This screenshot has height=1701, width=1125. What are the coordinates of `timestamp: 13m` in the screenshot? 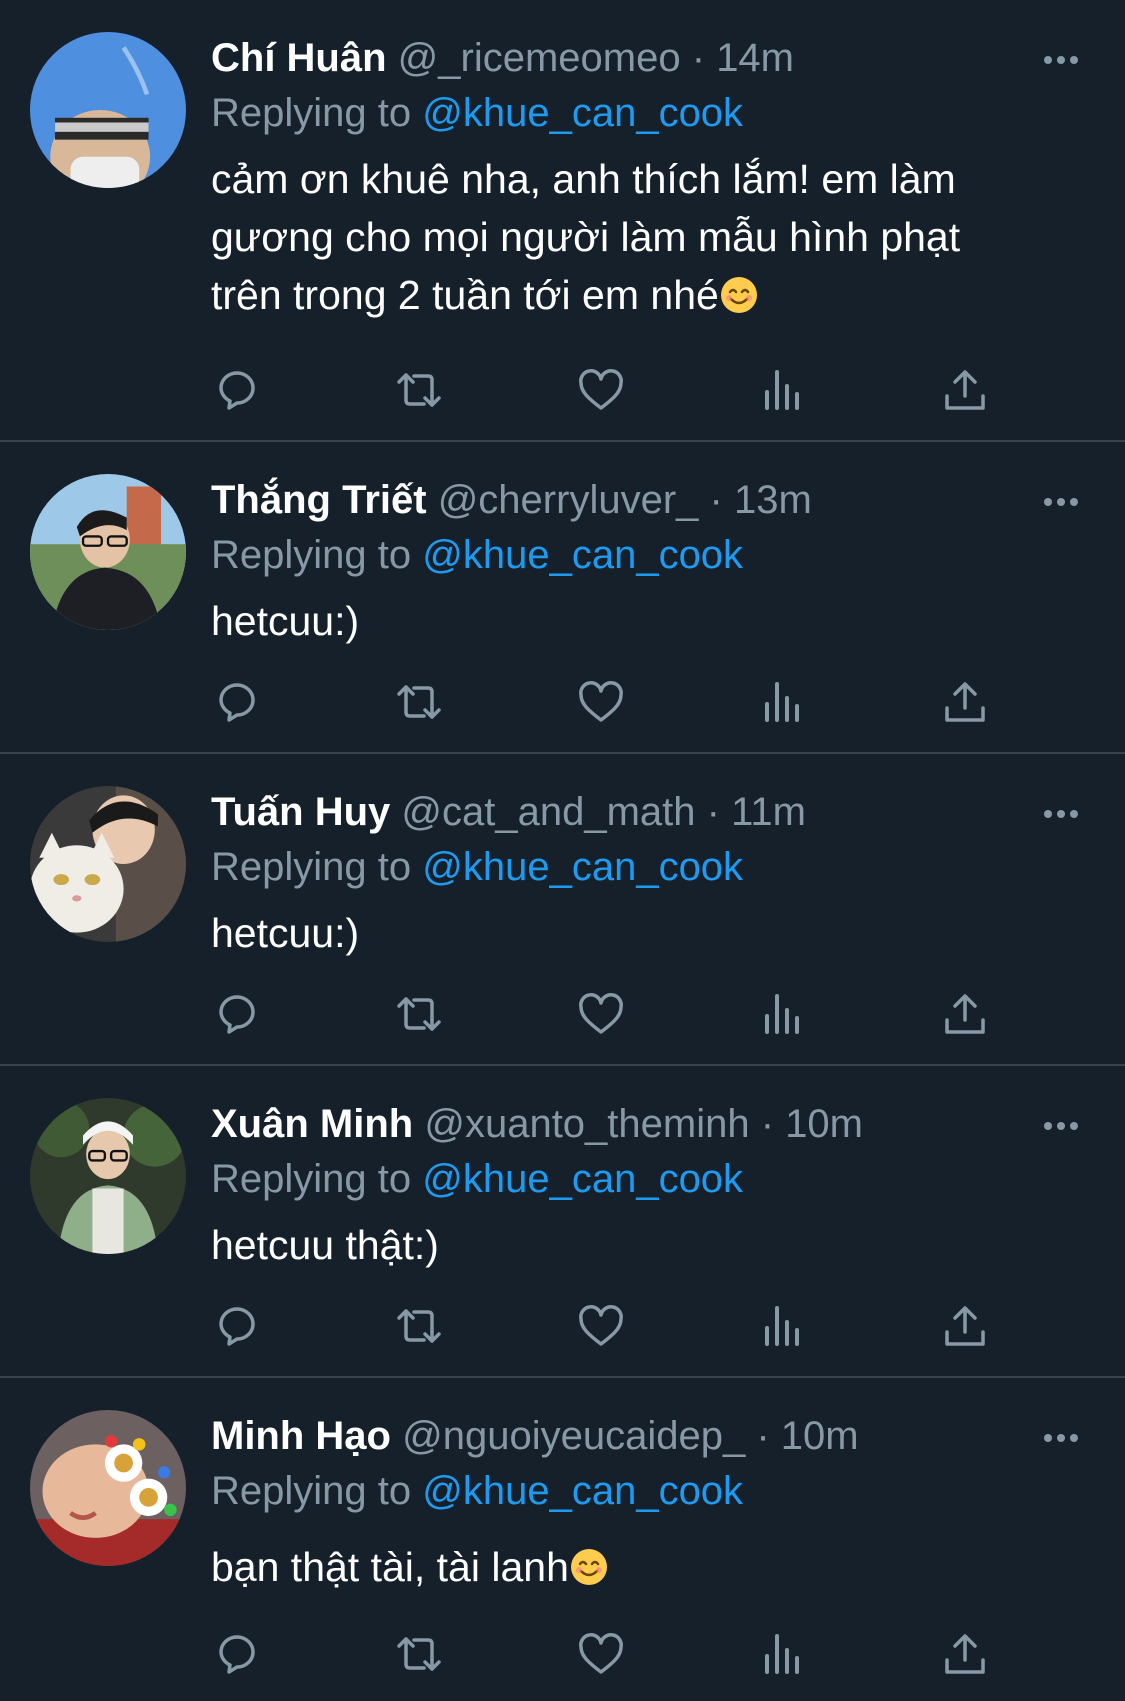 It's located at (773, 500).